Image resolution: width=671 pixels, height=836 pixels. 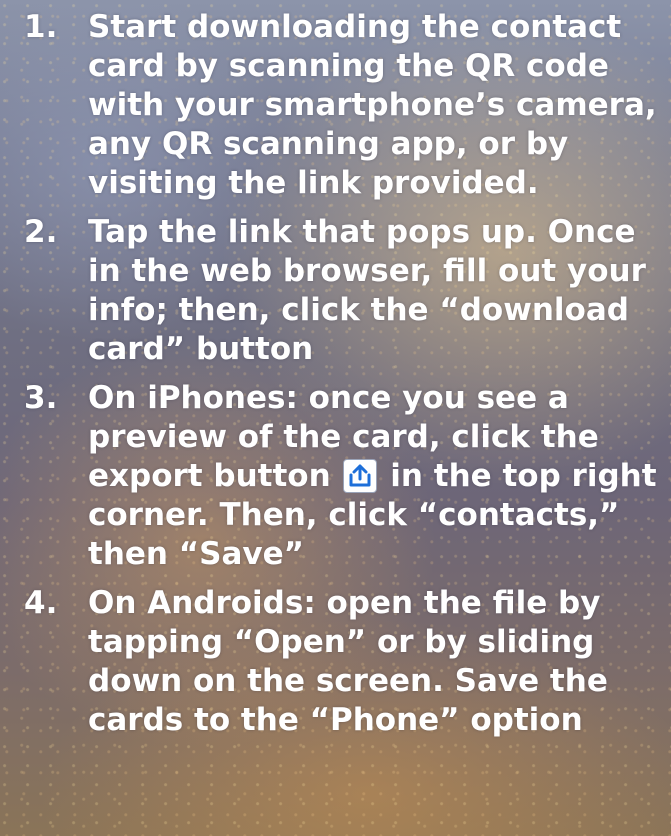 What do you see at coordinates (360, 476) in the screenshot?
I see `share-export-icon` at bounding box center [360, 476].